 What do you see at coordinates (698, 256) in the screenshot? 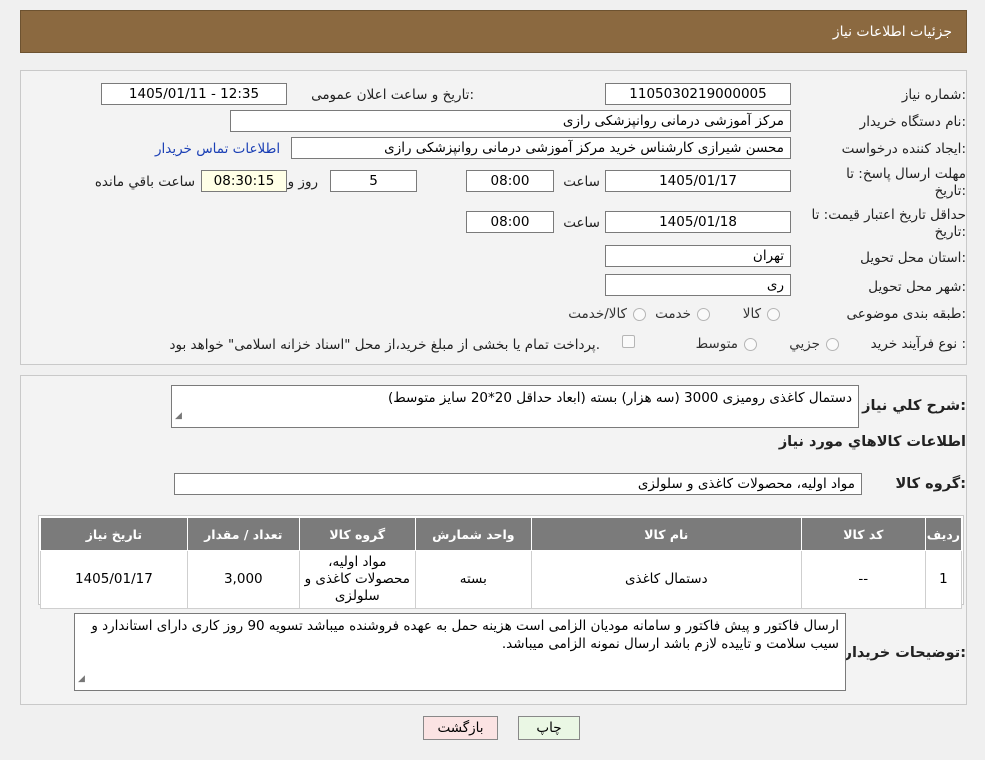
I see `province-field: تهران` at bounding box center [698, 256].